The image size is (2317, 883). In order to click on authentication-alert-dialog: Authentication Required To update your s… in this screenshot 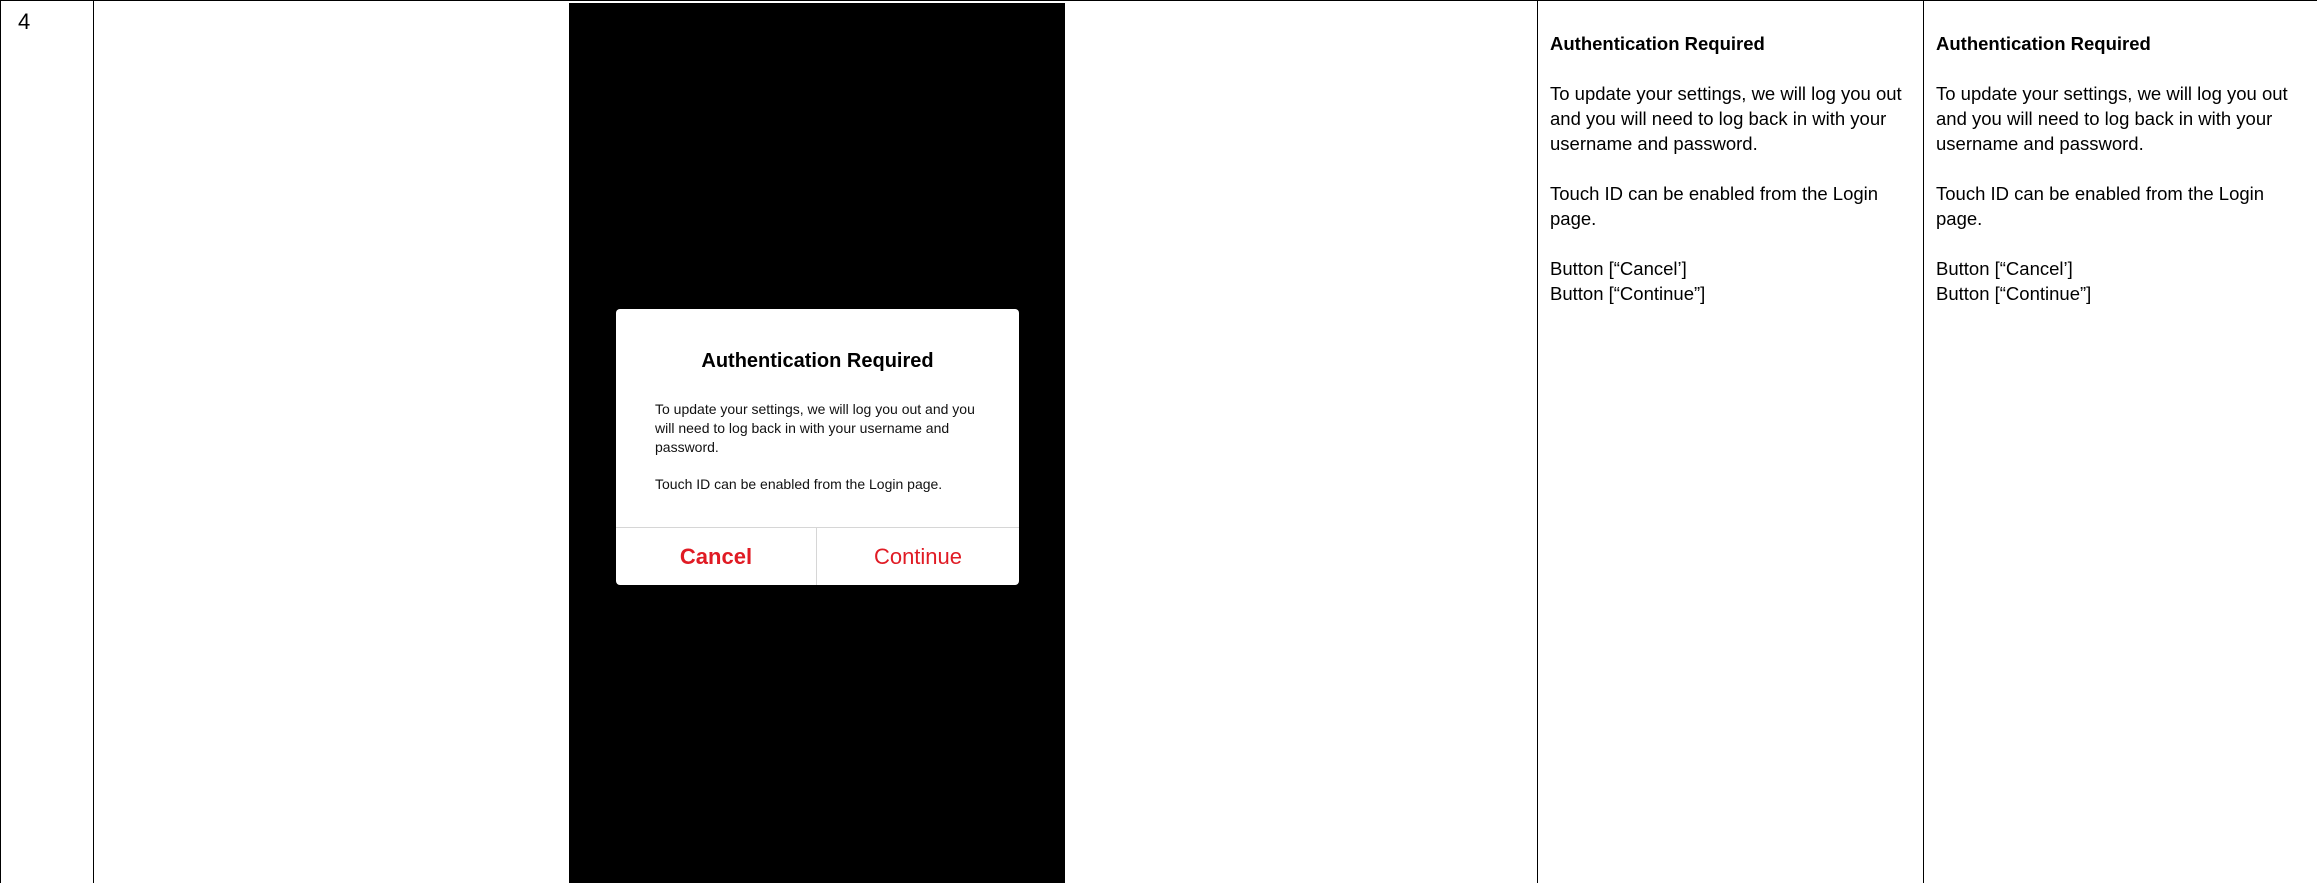, I will do `click(817, 447)`.